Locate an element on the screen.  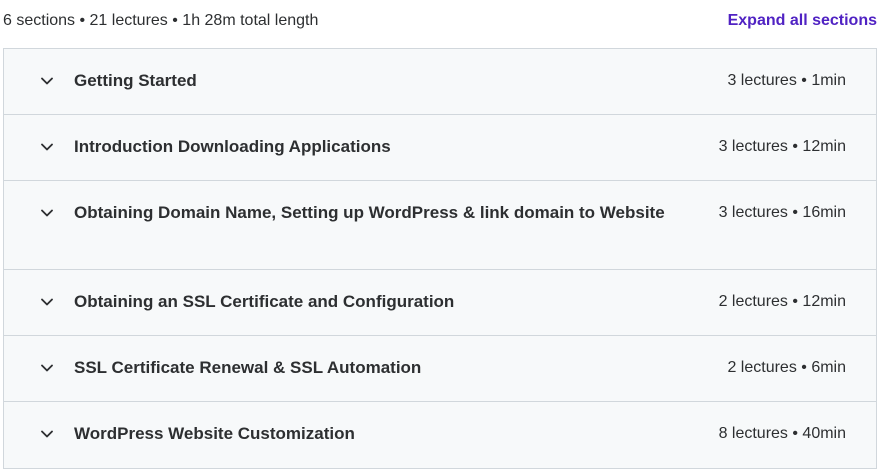
section-meta: 3 lectures • 1min is located at coordinates (786, 80).